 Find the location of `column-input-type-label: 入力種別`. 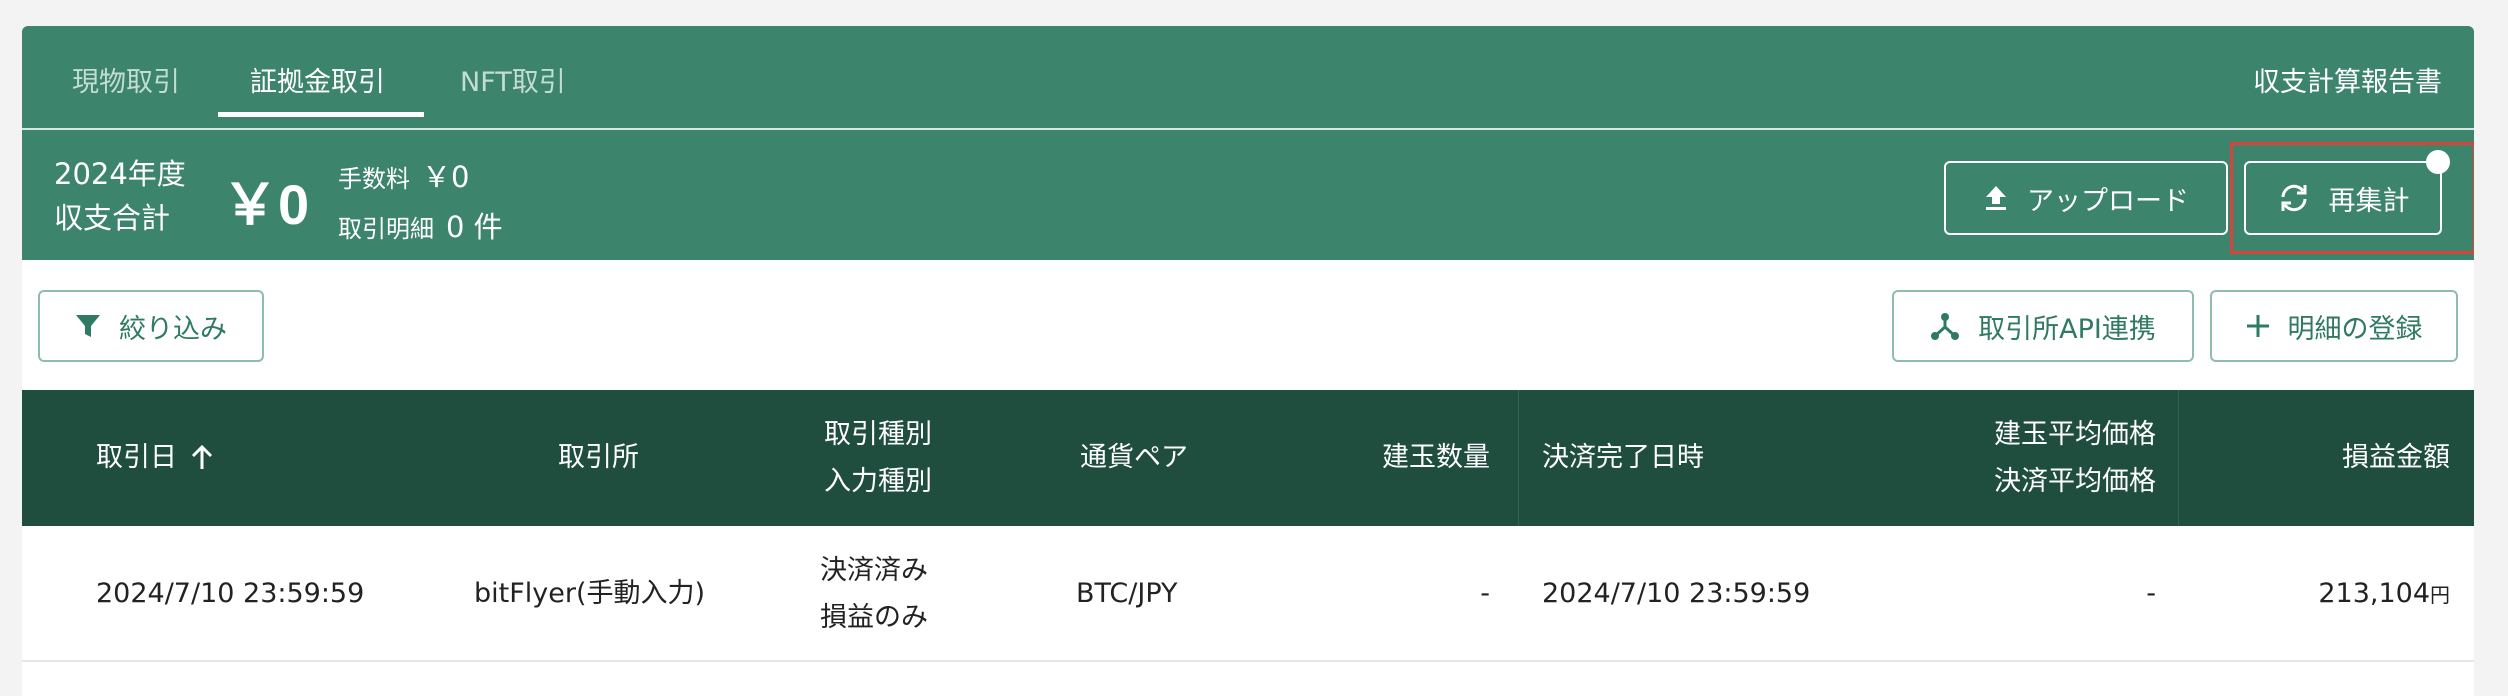

column-input-type-label: 入力種別 is located at coordinates (878, 481).